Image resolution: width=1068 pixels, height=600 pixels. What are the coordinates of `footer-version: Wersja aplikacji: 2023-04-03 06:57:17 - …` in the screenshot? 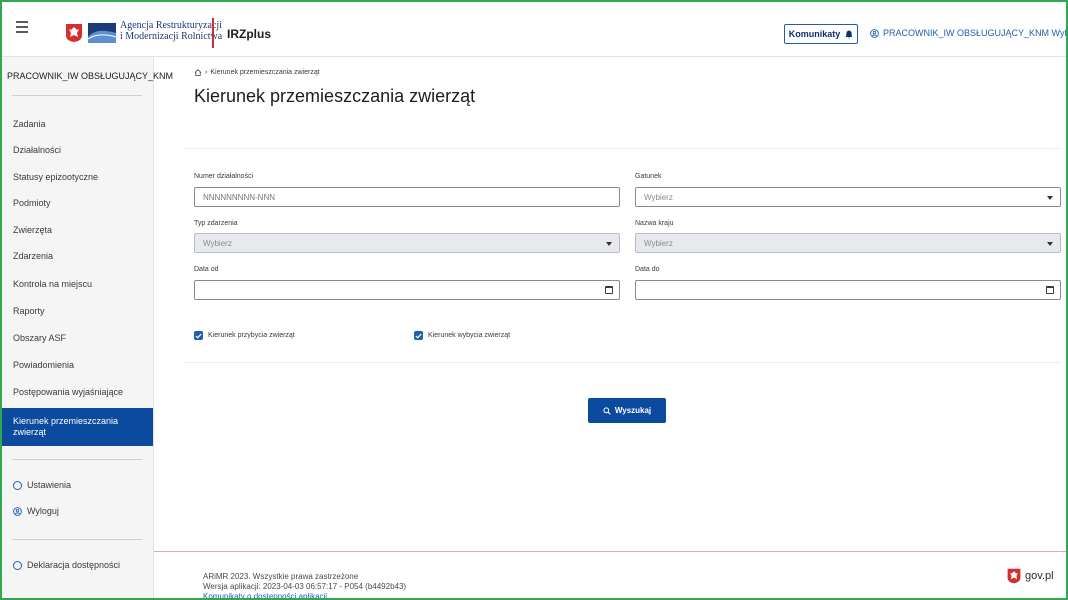 It's located at (305, 586).